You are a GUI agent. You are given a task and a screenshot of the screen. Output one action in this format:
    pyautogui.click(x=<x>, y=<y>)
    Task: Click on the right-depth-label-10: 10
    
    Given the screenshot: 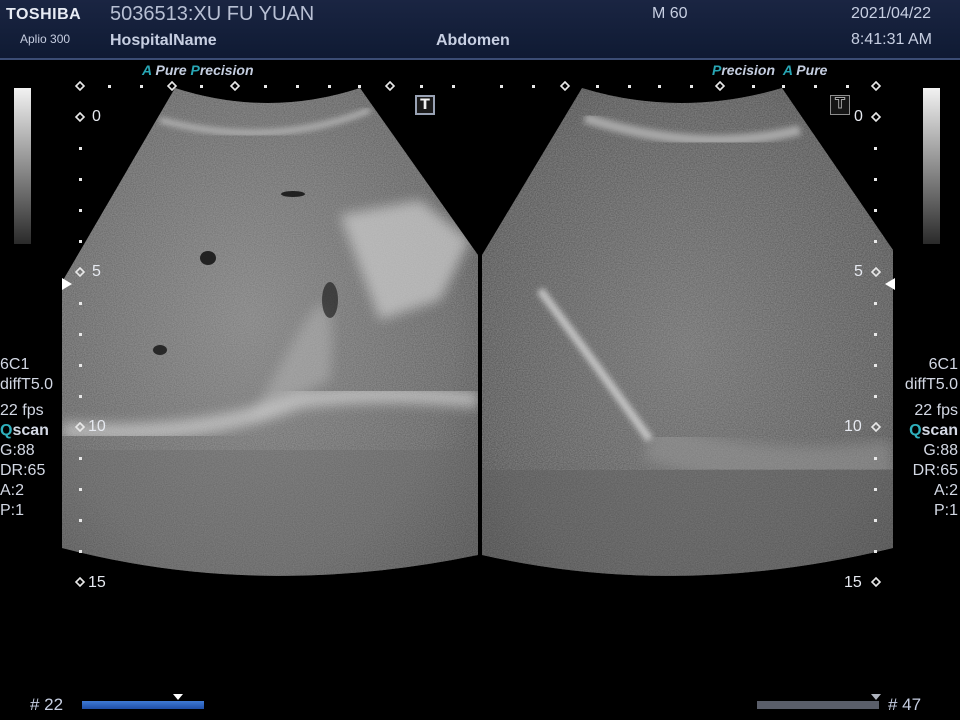 What is the action you would take?
    pyautogui.click(x=853, y=426)
    